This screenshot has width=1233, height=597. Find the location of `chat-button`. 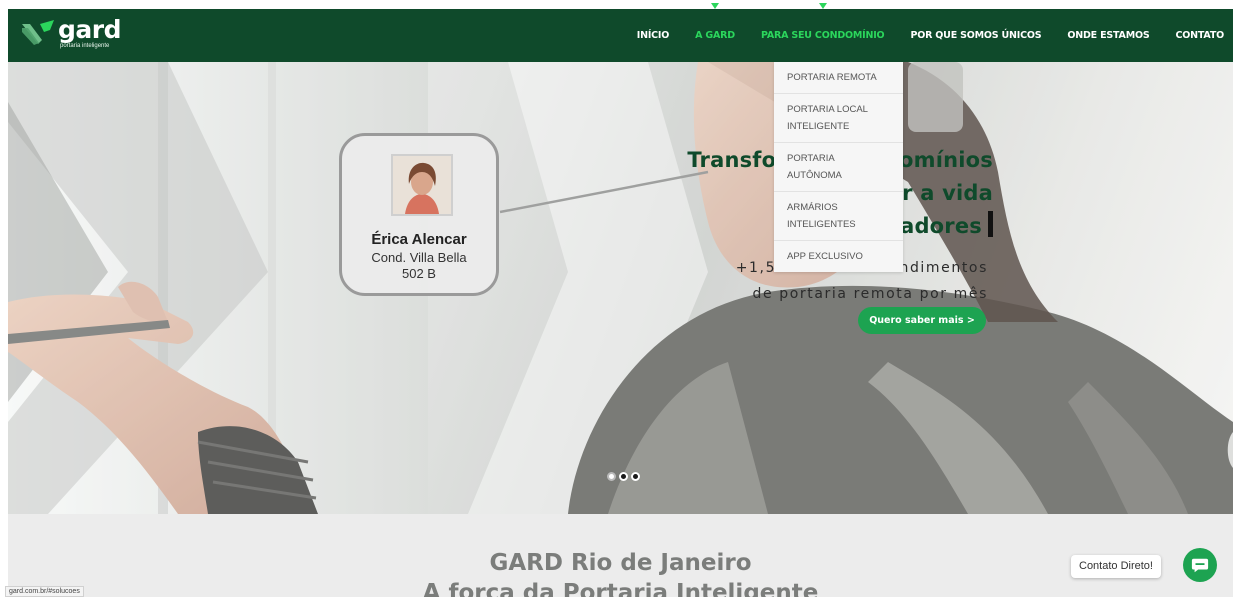

chat-button is located at coordinates (1200, 565).